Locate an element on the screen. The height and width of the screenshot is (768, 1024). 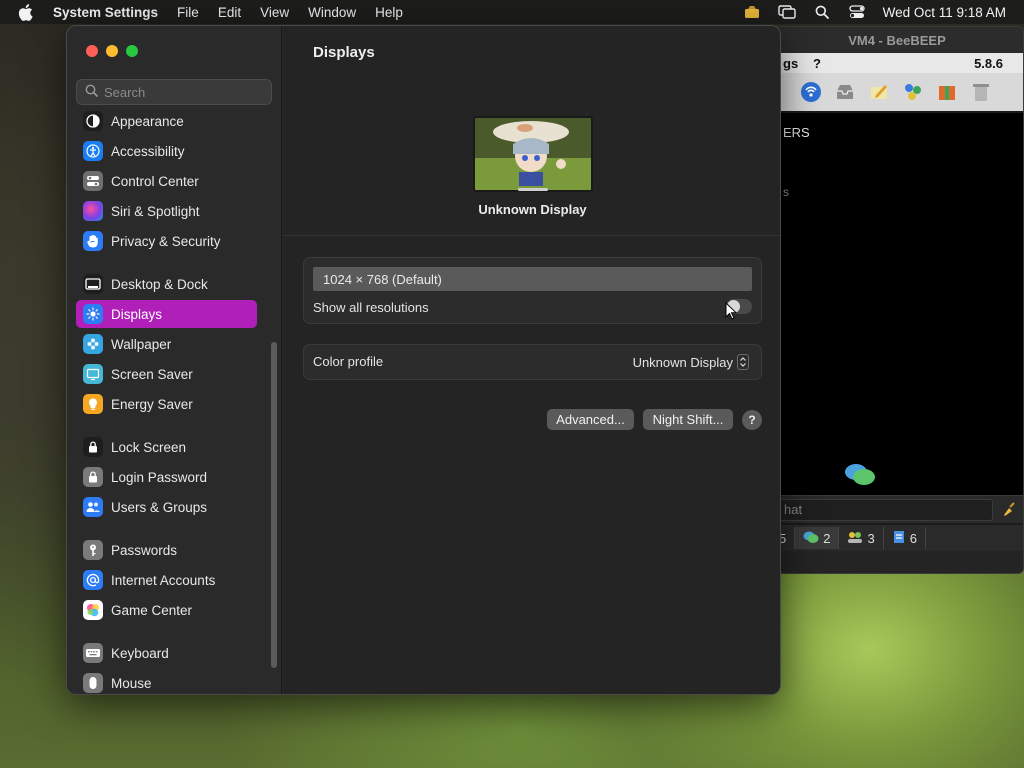
screen-mirroring-icon is located at coordinates (786, 12).